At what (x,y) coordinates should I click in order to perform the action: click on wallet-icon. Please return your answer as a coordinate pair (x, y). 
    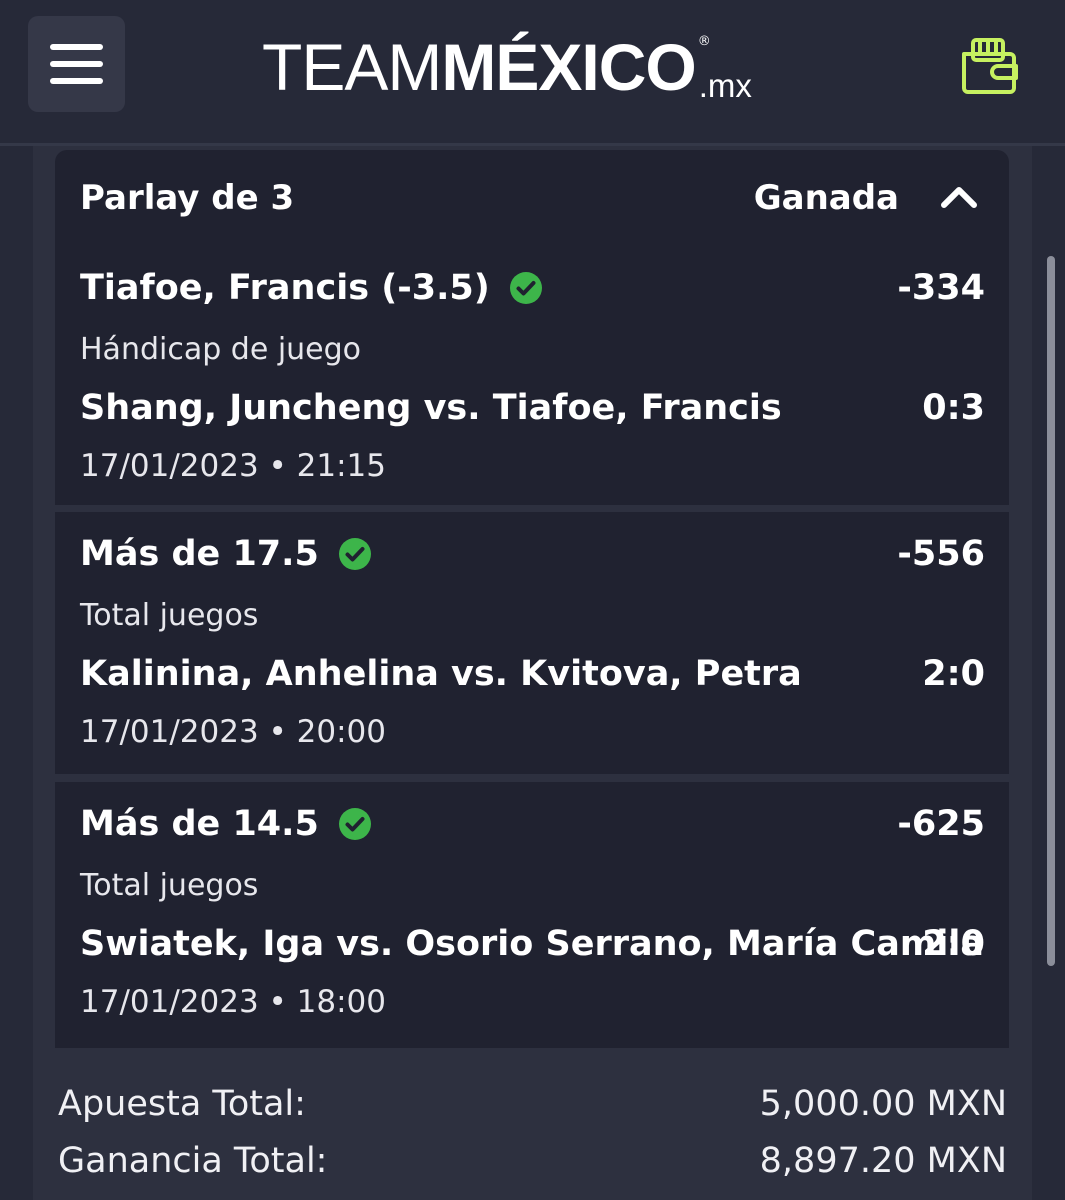
    Looking at the image, I should click on (989, 65).